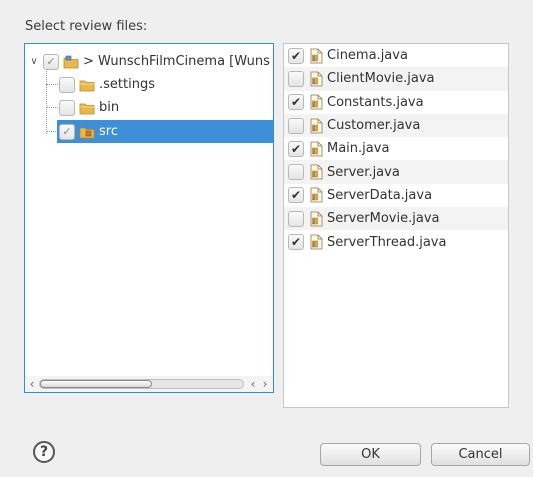 The image size is (533, 477). I want to click on tree-horizontal-scrollbar: ‹ ‹ ›, so click(149, 384).